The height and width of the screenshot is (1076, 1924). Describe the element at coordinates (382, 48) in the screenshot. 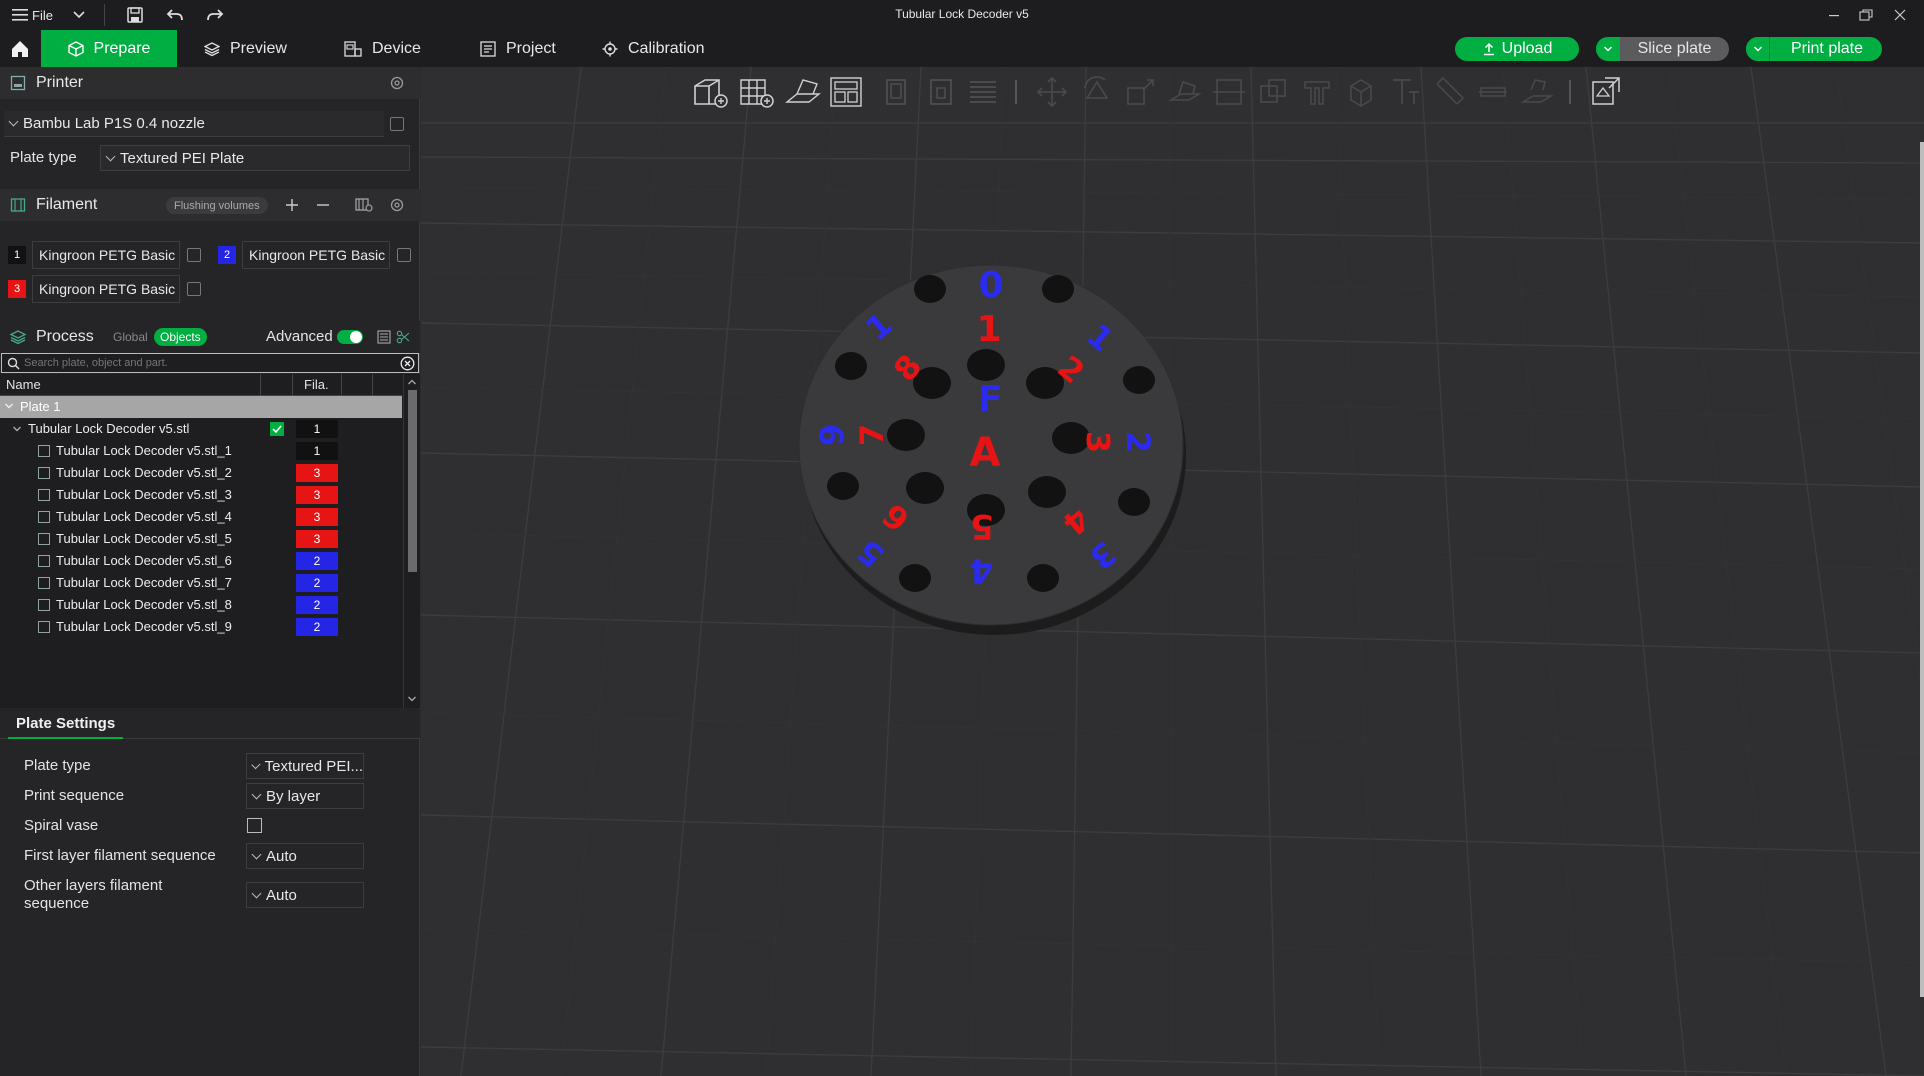

I see `tab-device: Device` at that location.